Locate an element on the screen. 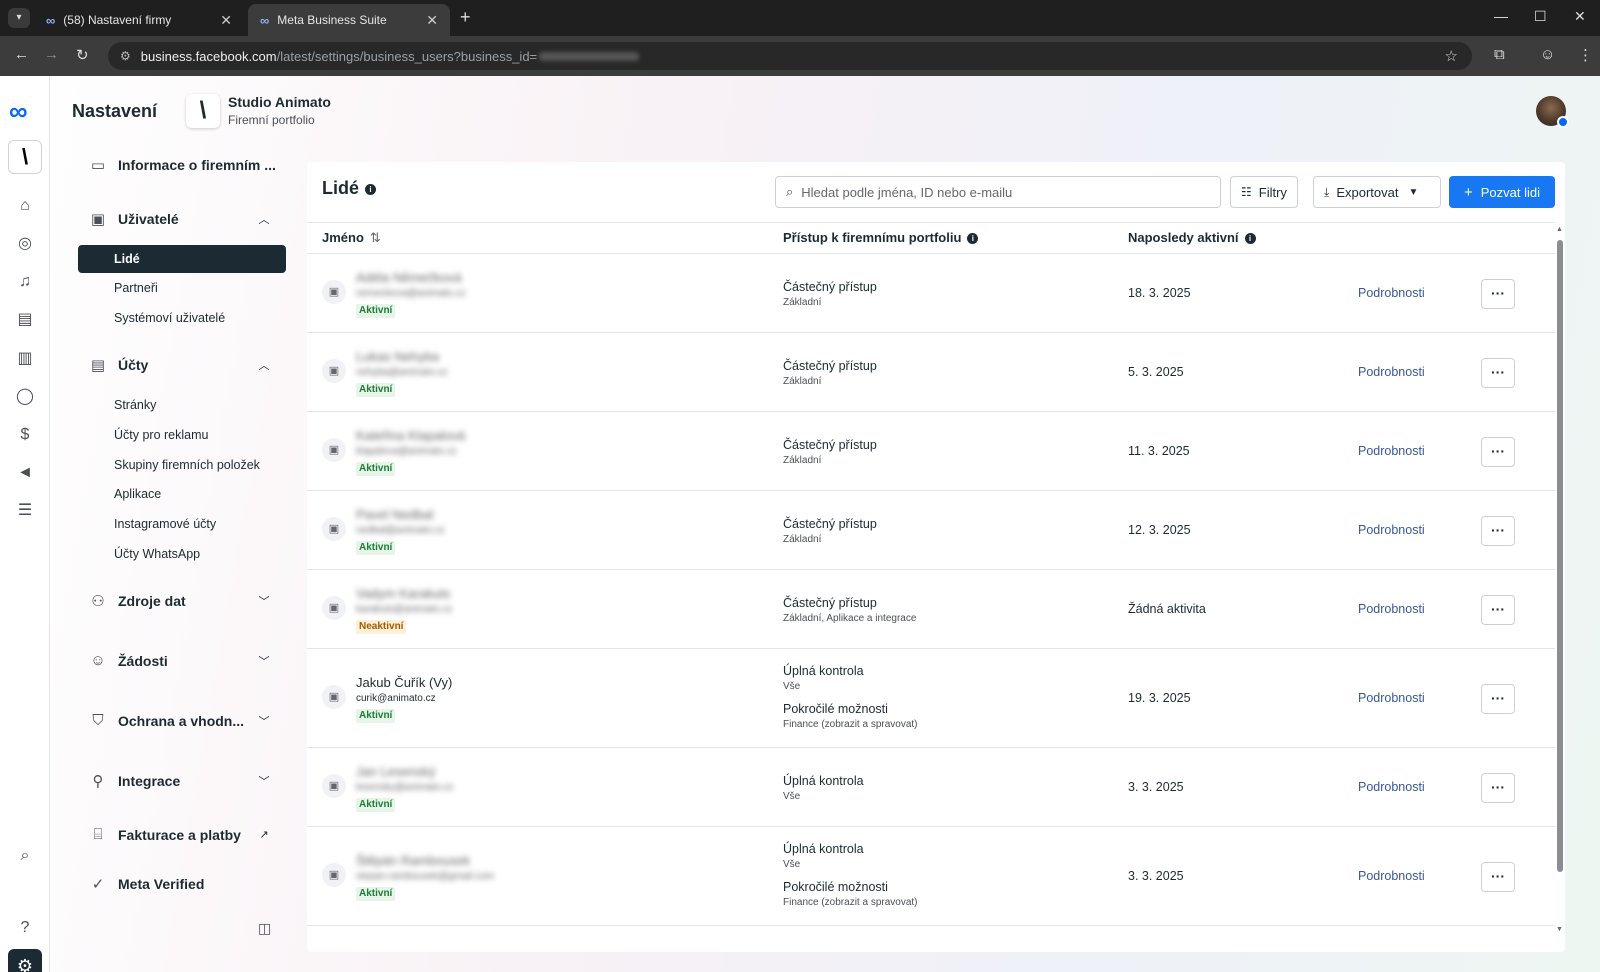 The width and height of the screenshot is (1600, 972). search-input is located at coordinates (1010, 192).